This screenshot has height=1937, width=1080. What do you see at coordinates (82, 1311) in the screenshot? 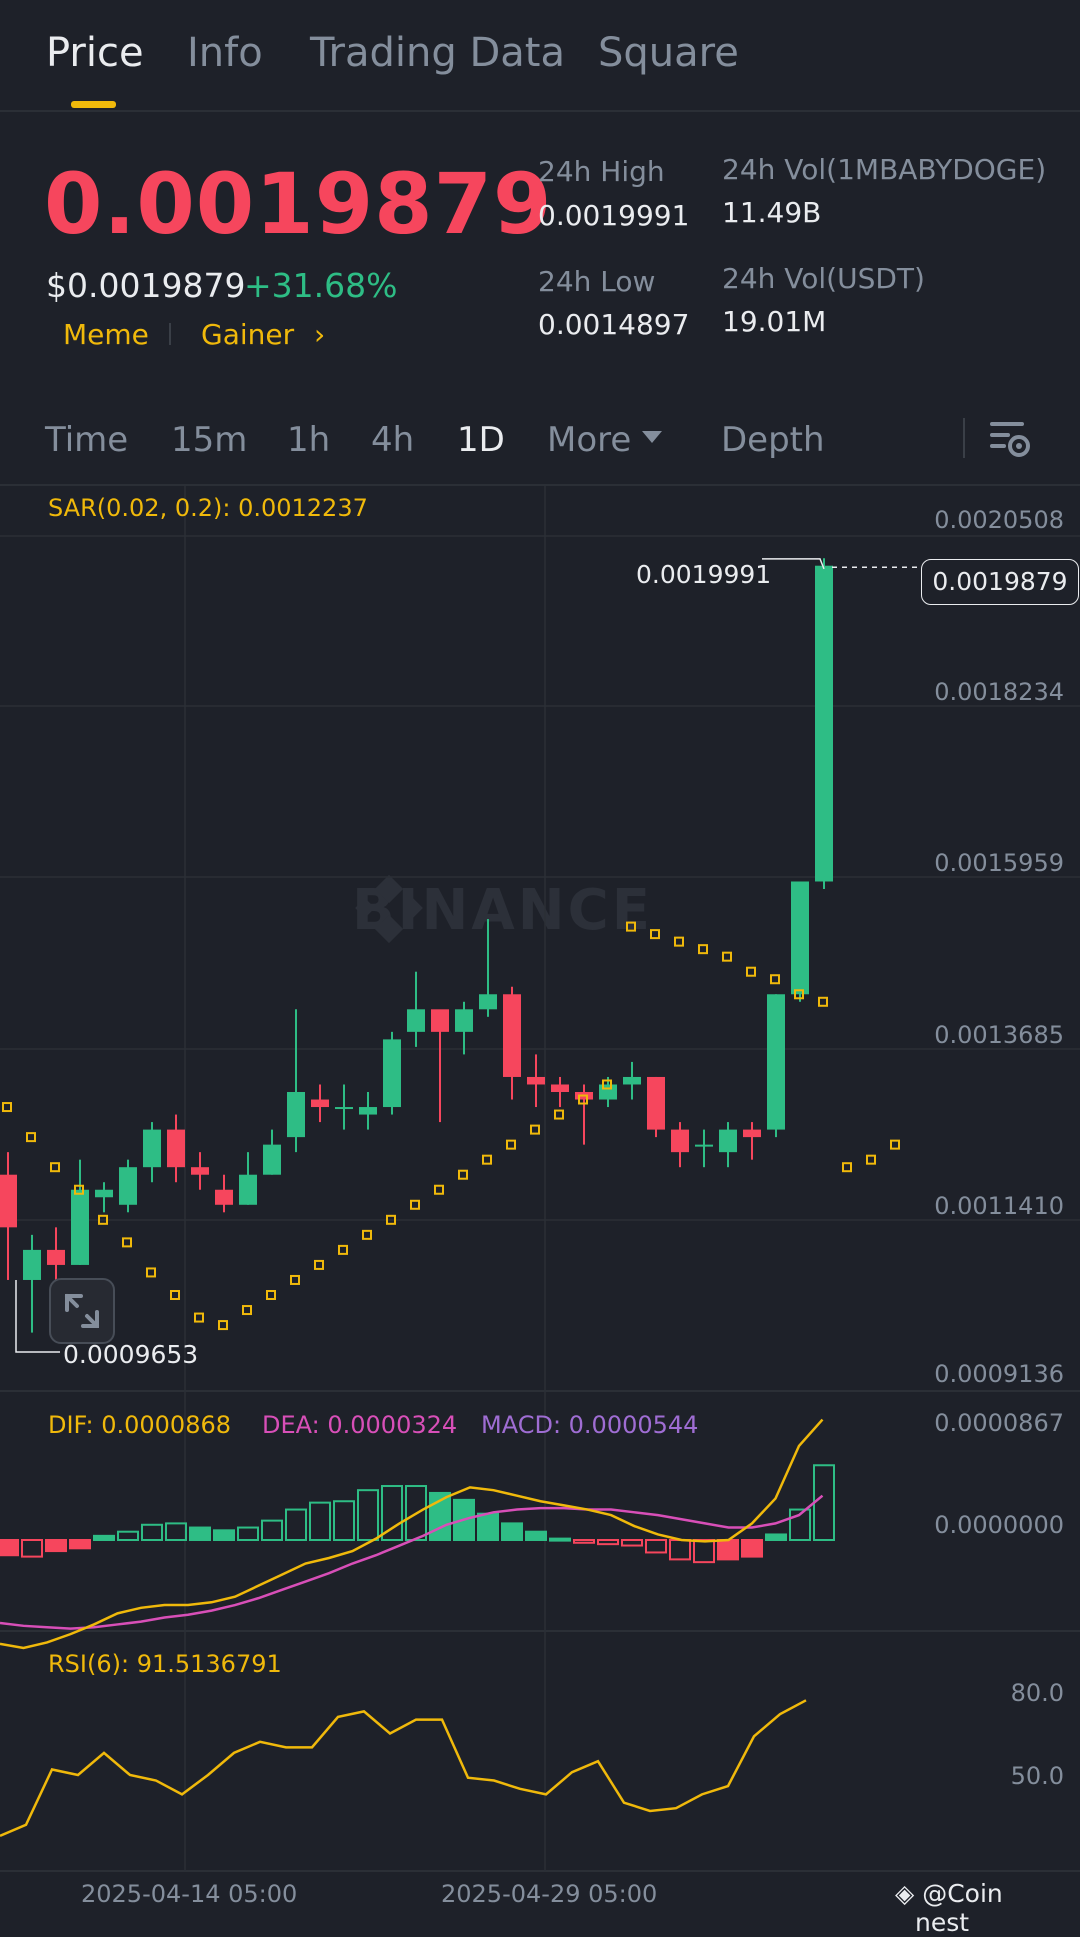
I see `expand-chart-button` at bounding box center [82, 1311].